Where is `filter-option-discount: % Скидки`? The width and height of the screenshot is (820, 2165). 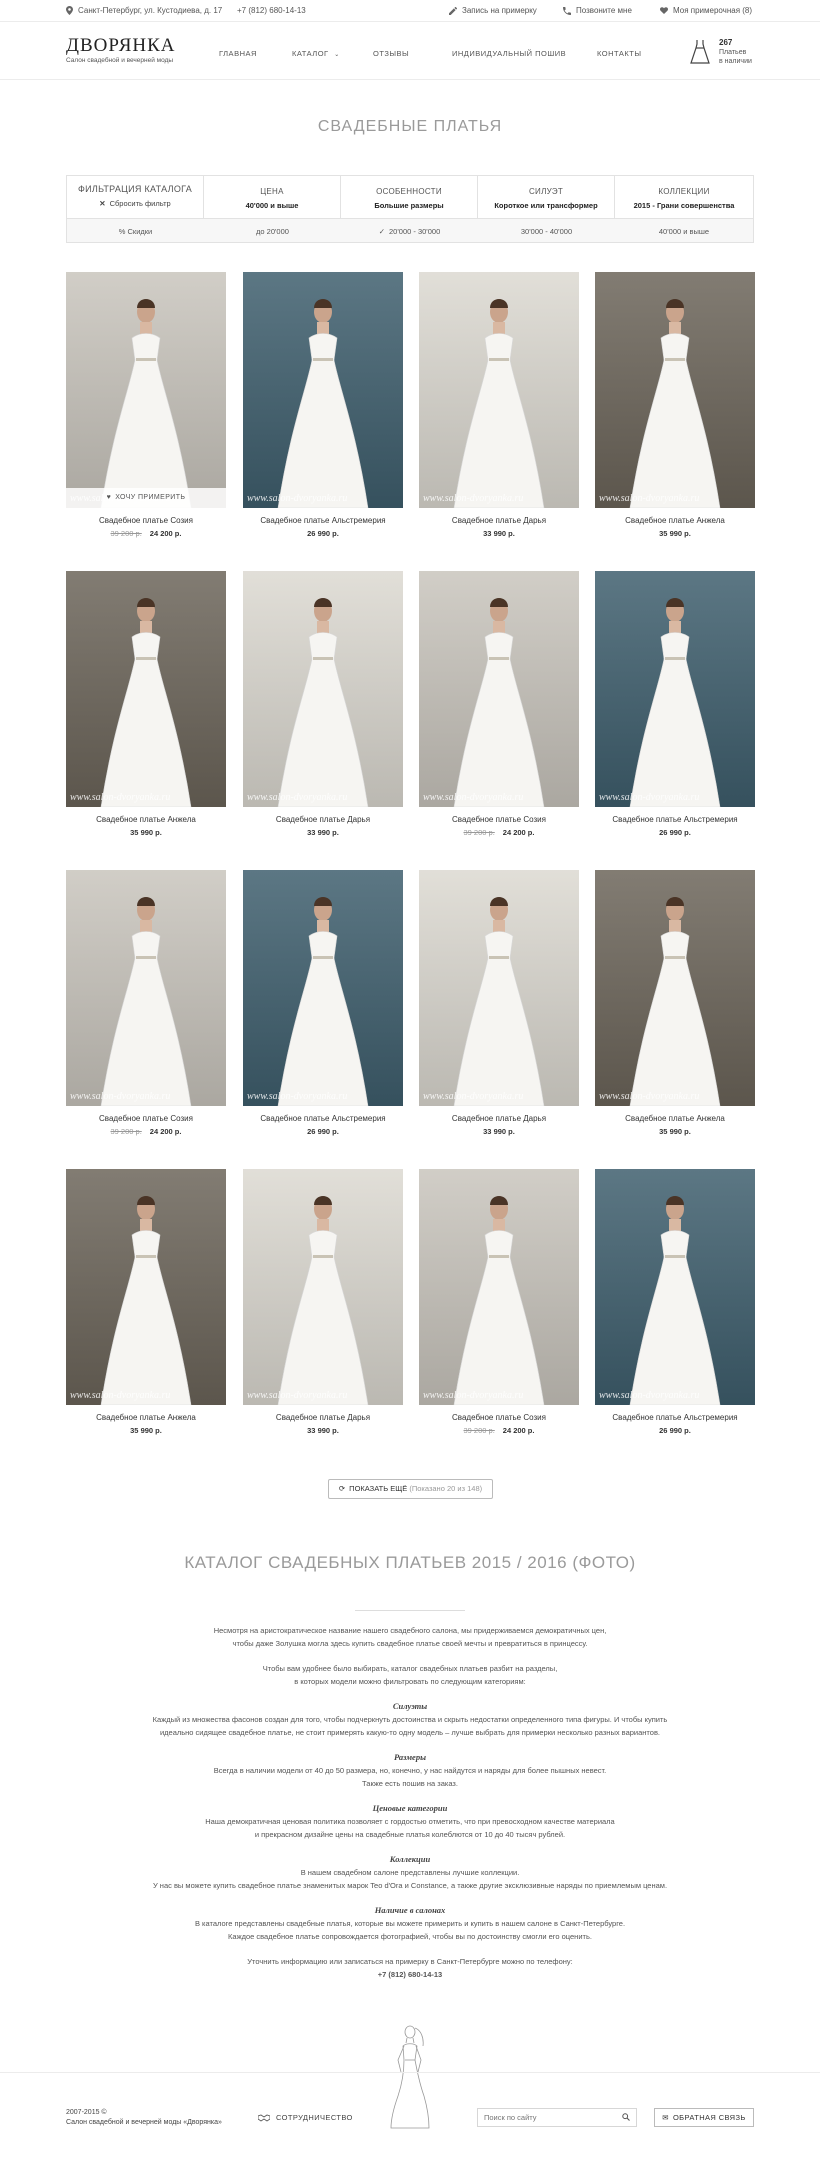
filter-option-discount: % Скидки is located at coordinates (135, 231).